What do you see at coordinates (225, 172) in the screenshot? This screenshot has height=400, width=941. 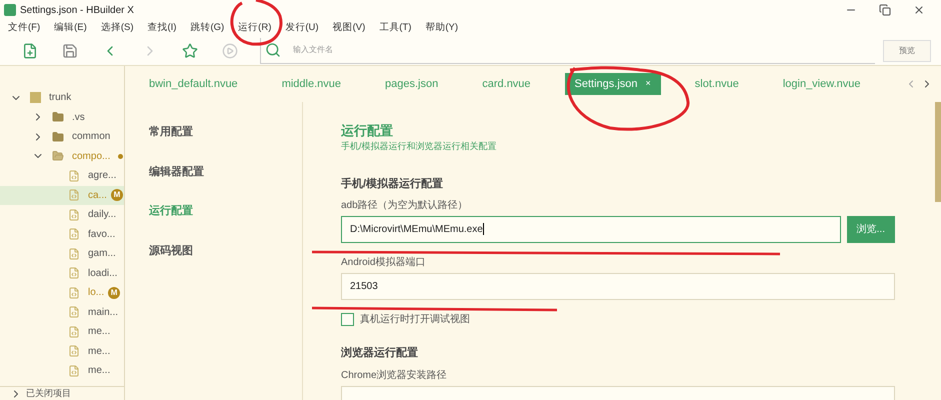 I see `settings-nav-item: 编辑器配置` at bounding box center [225, 172].